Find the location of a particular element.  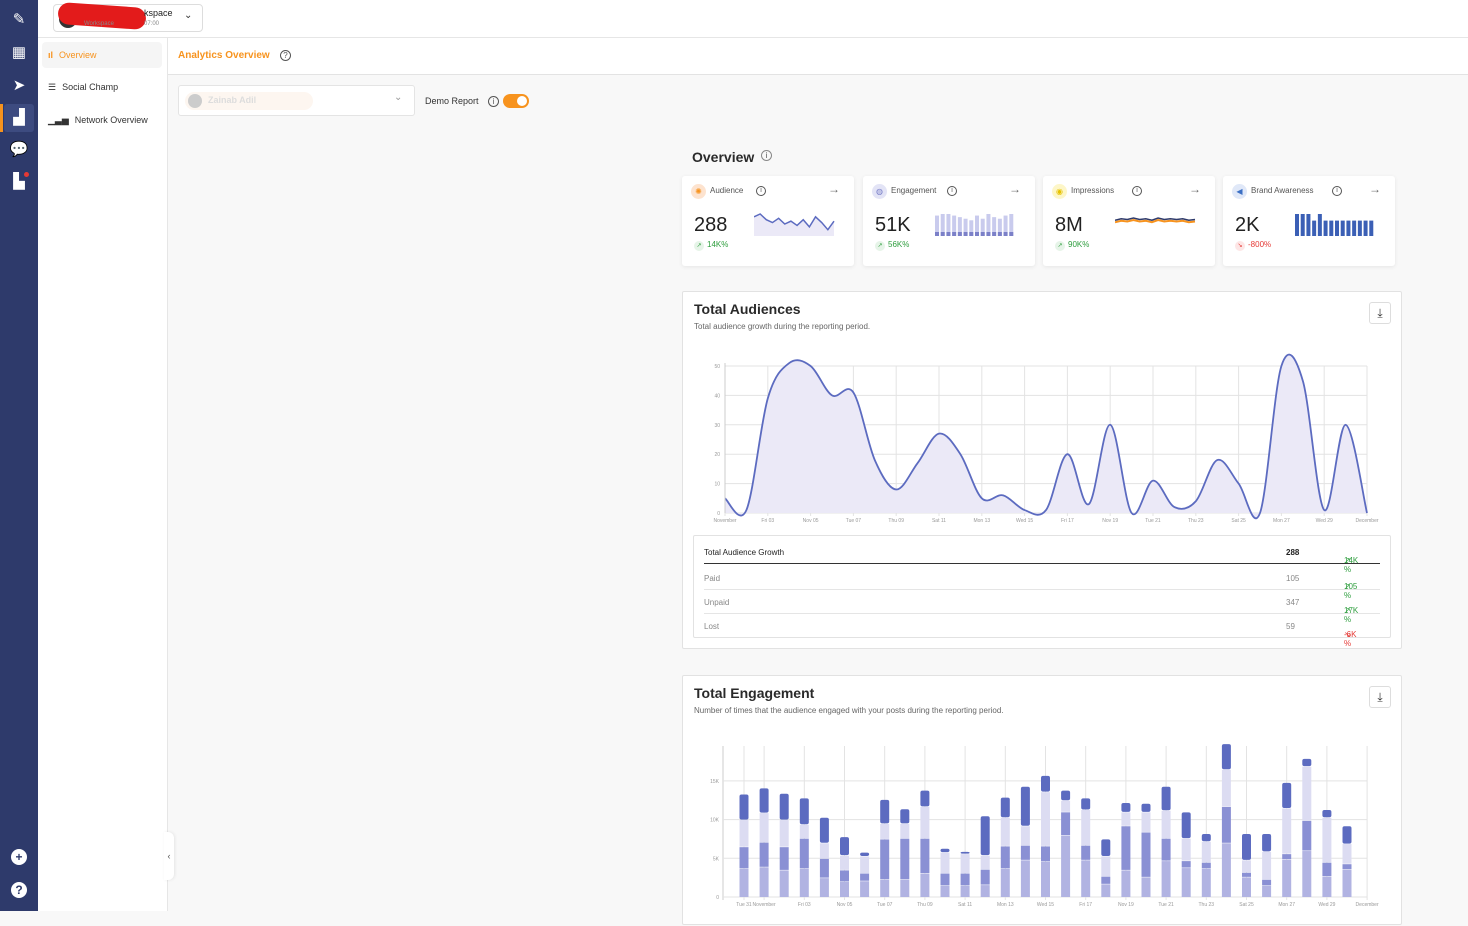

publish-icon: ➤ is located at coordinates (19, 86).